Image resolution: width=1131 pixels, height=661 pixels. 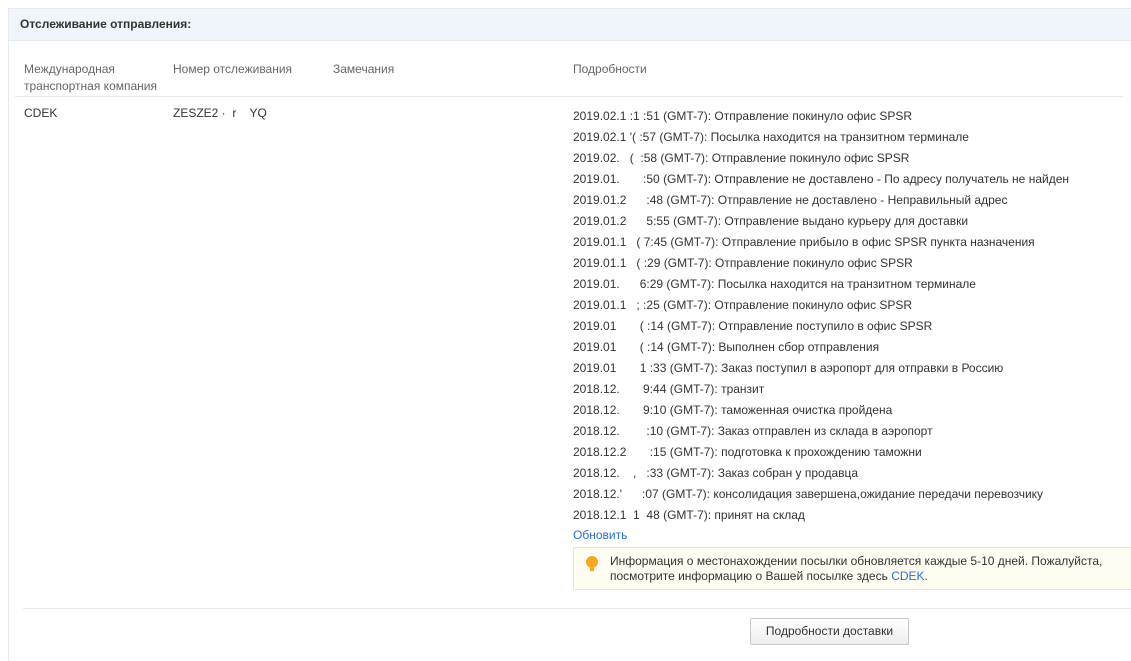 What do you see at coordinates (669, 389) in the screenshot?
I see `tracking-event: 2018.12. 9:44 (GMT-7): транзит` at bounding box center [669, 389].